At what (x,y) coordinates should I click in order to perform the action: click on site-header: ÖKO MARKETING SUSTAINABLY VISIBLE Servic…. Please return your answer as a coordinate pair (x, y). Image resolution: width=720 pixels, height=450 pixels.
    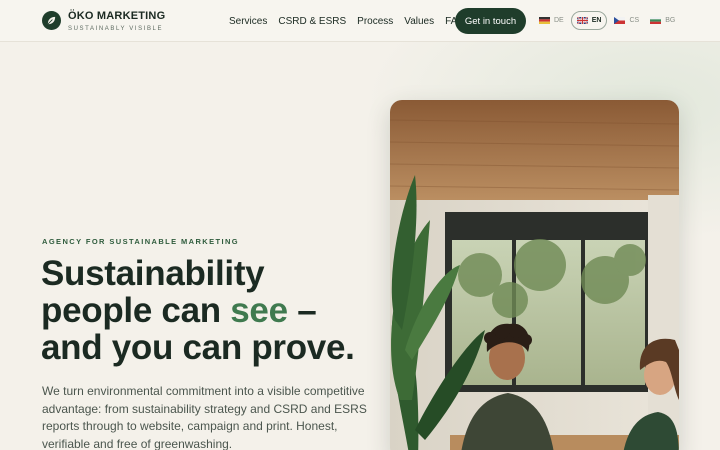
    Looking at the image, I should click on (360, 21).